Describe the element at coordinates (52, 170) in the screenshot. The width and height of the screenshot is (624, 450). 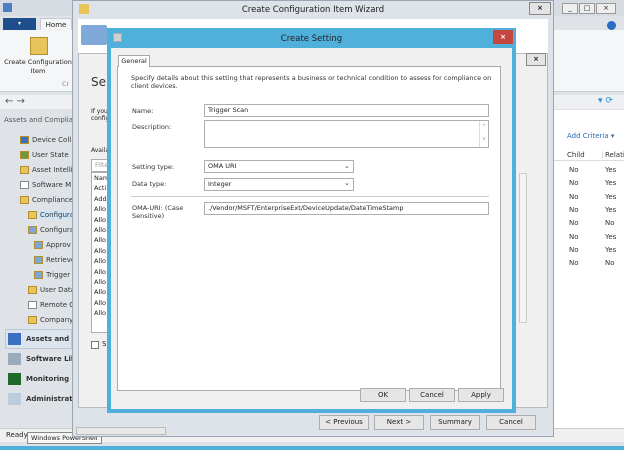
I see `tree-label: Asset Intelli` at that location.